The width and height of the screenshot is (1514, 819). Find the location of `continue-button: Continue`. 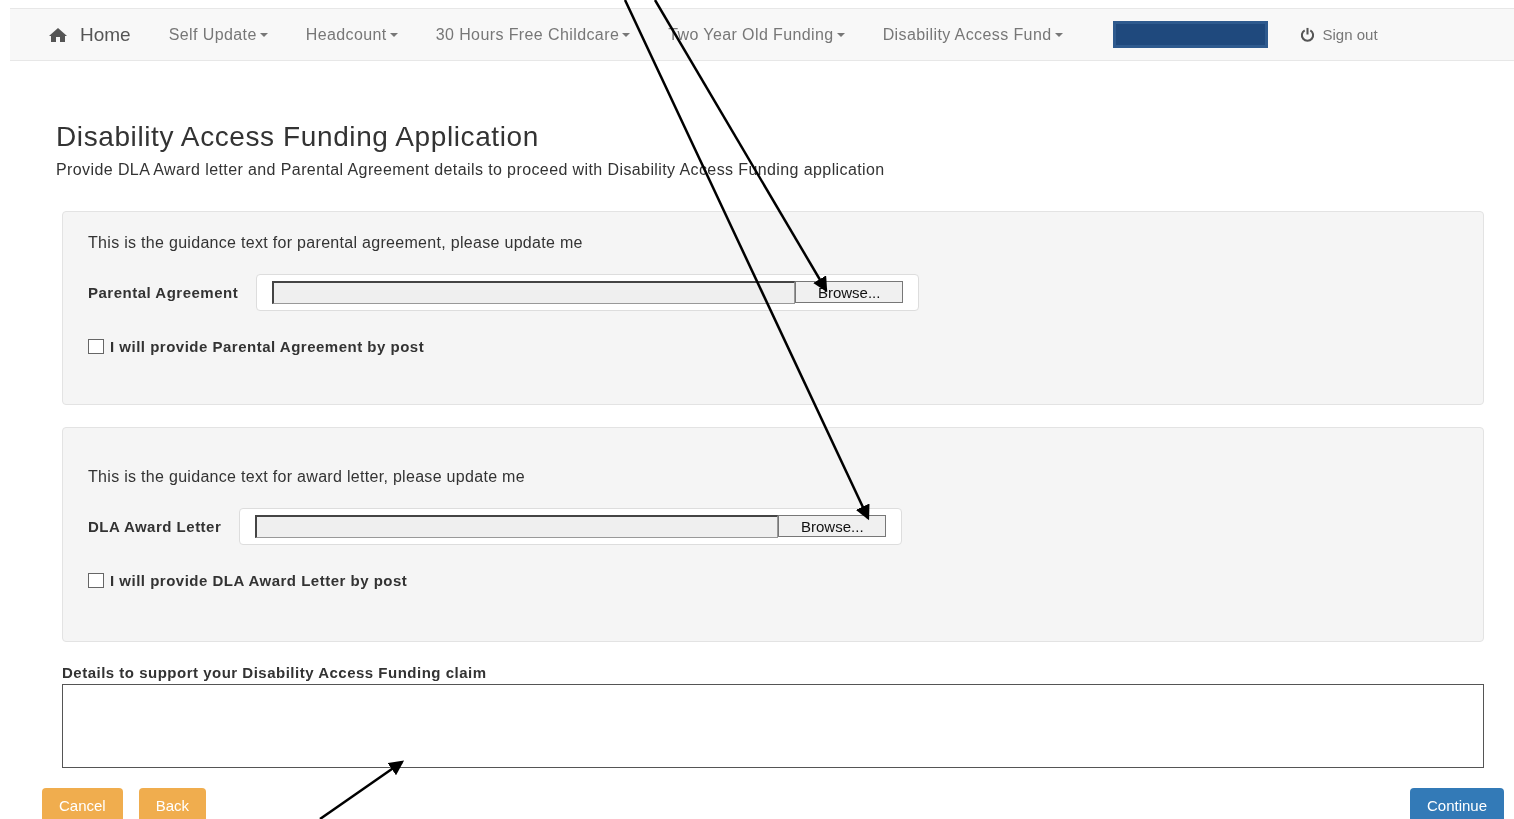

continue-button: Continue is located at coordinates (1456, 803).